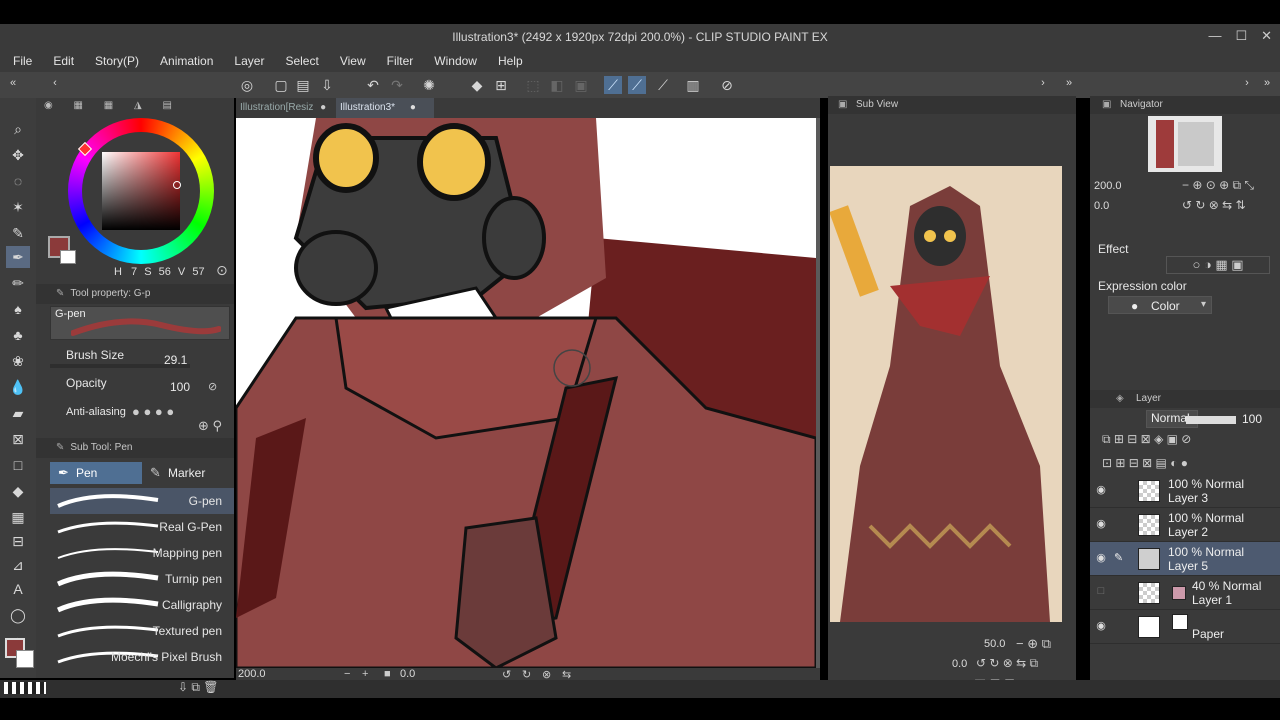  What do you see at coordinates (186, 61) in the screenshot?
I see `menu-animation: Animation` at bounding box center [186, 61].